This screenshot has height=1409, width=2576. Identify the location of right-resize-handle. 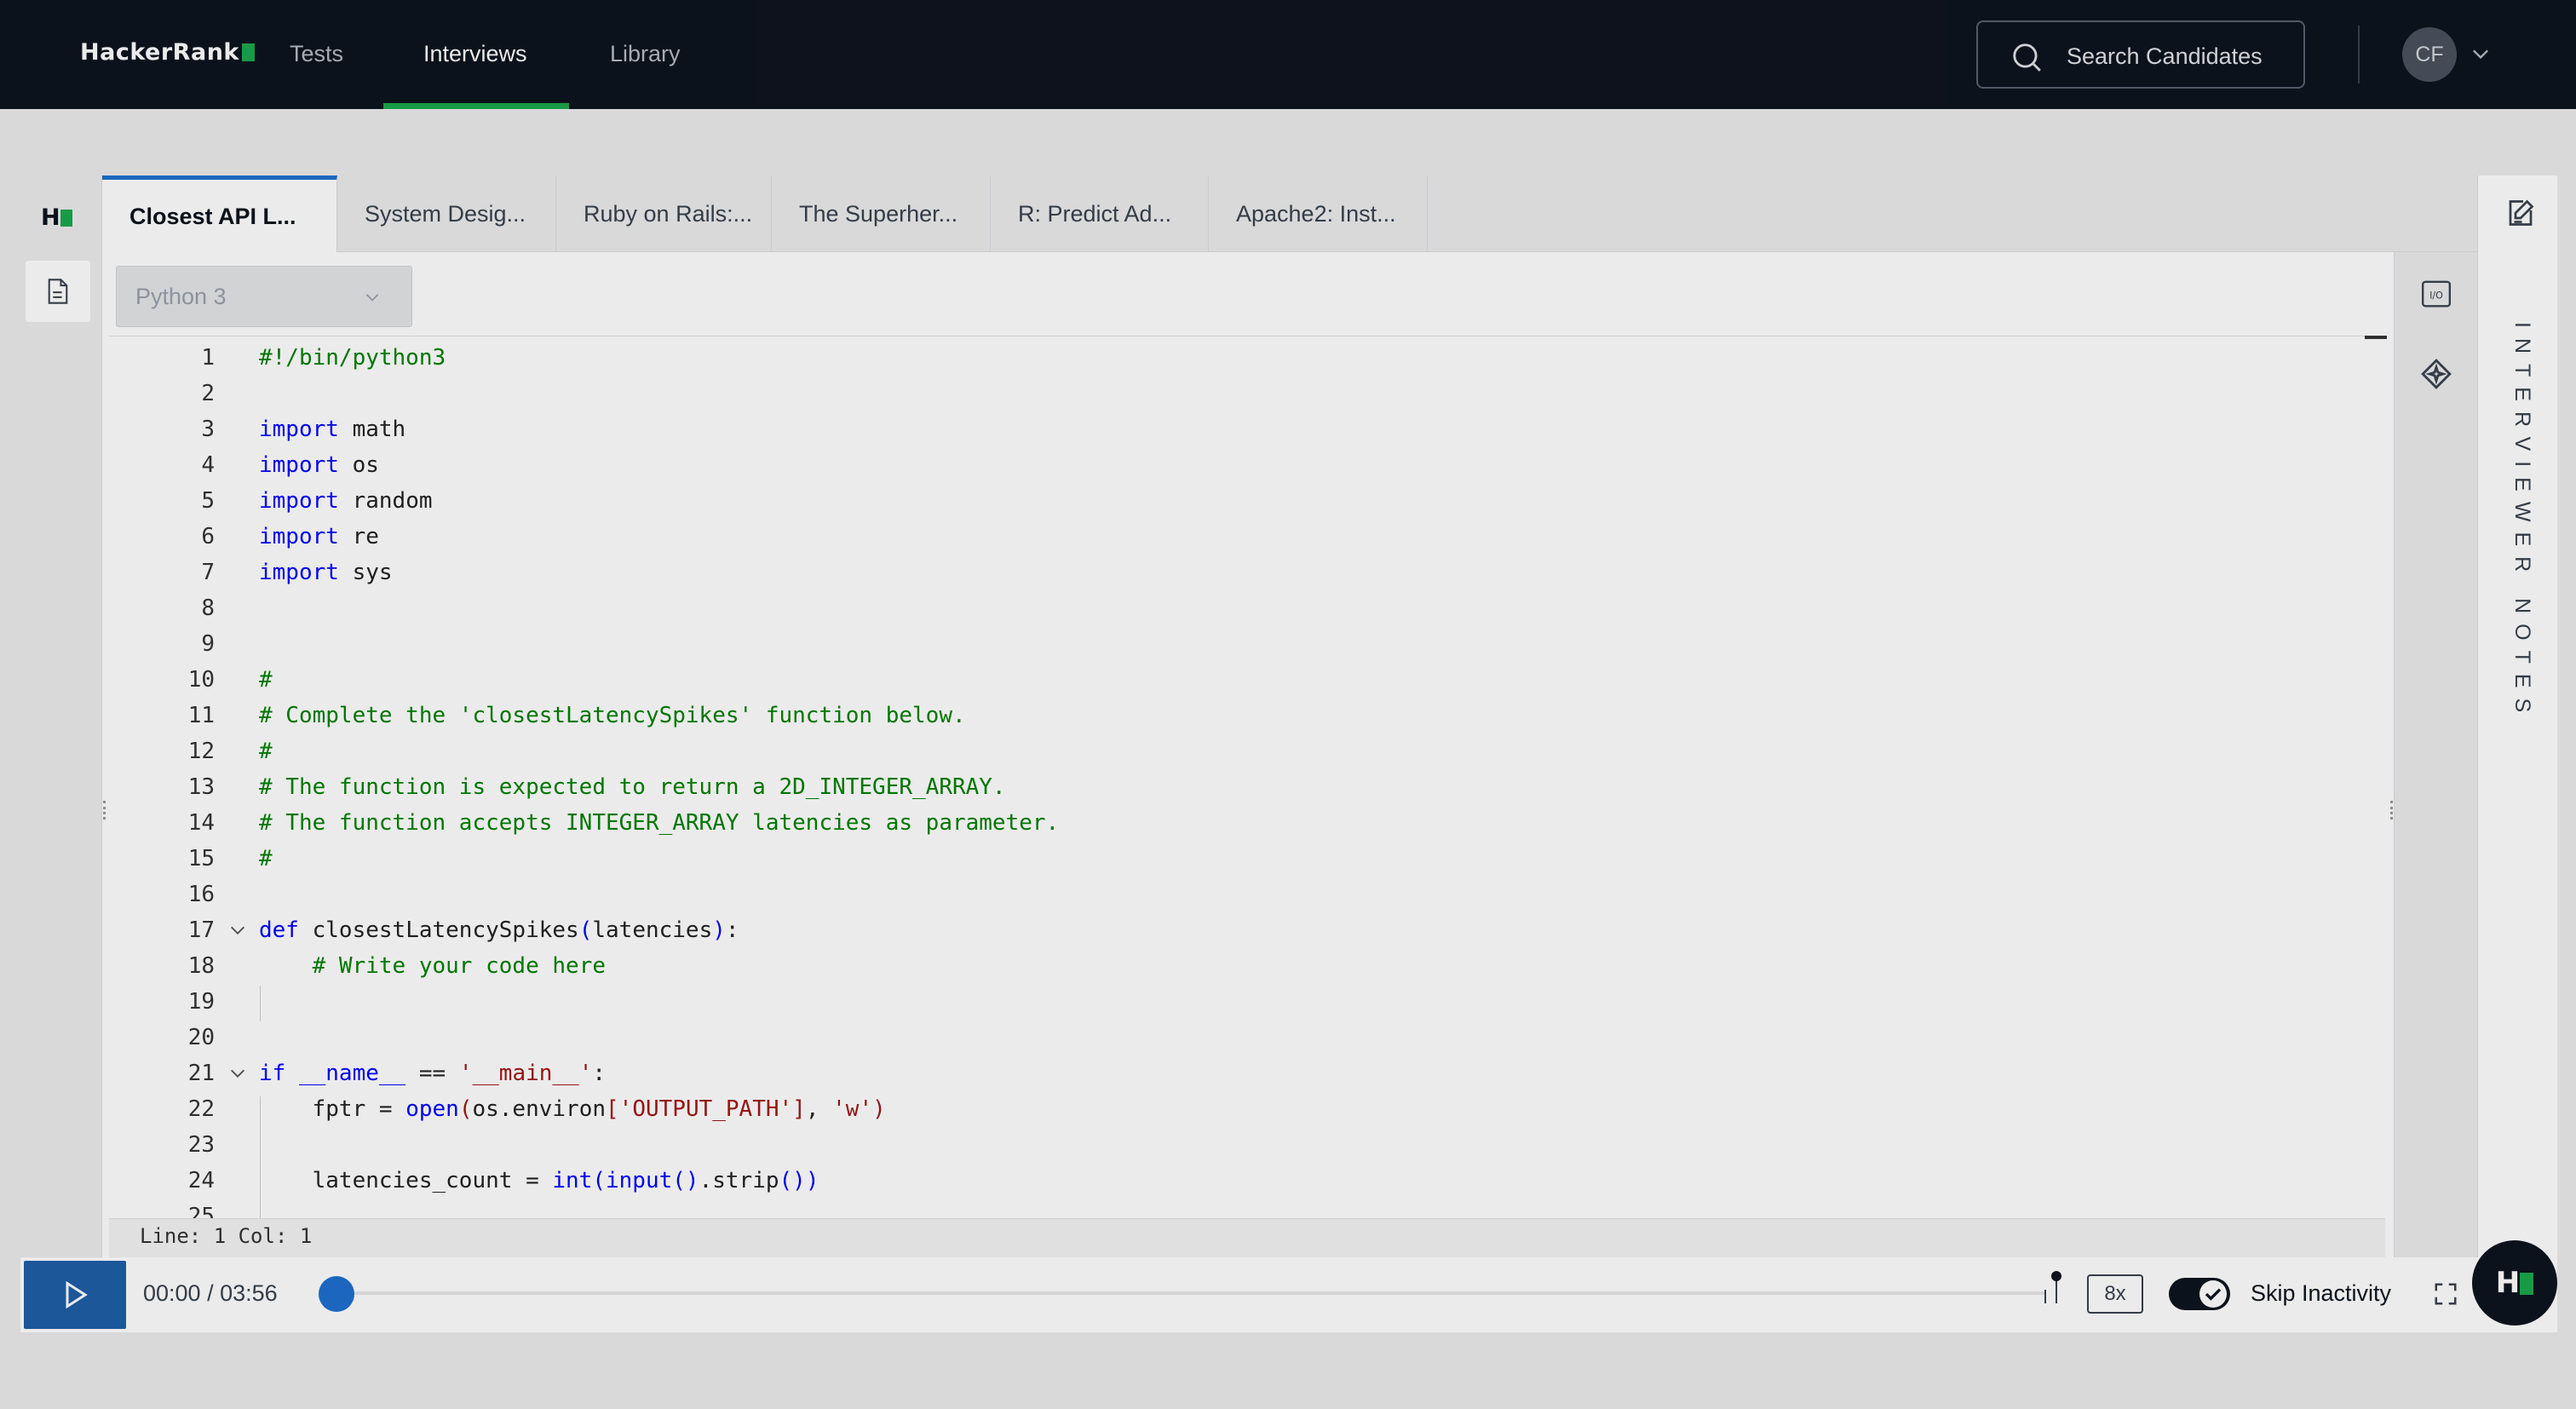
(2391, 810).